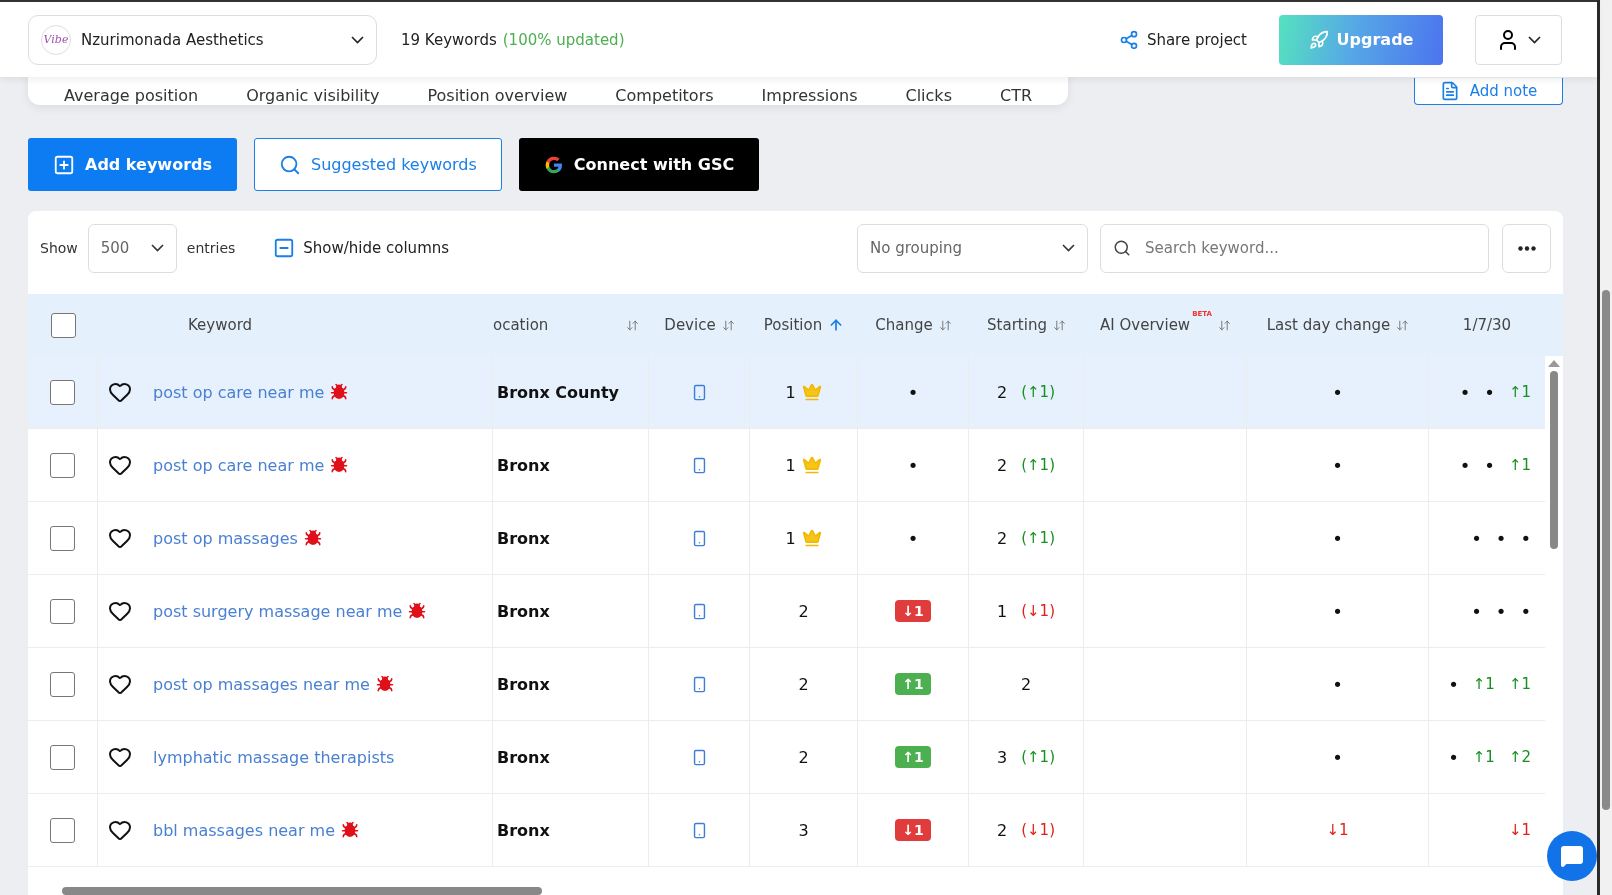 This screenshot has width=1612, height=895. Describe the element at coordinates (809, 95) in the screenshot. I see `tab: Impressions` at that location.